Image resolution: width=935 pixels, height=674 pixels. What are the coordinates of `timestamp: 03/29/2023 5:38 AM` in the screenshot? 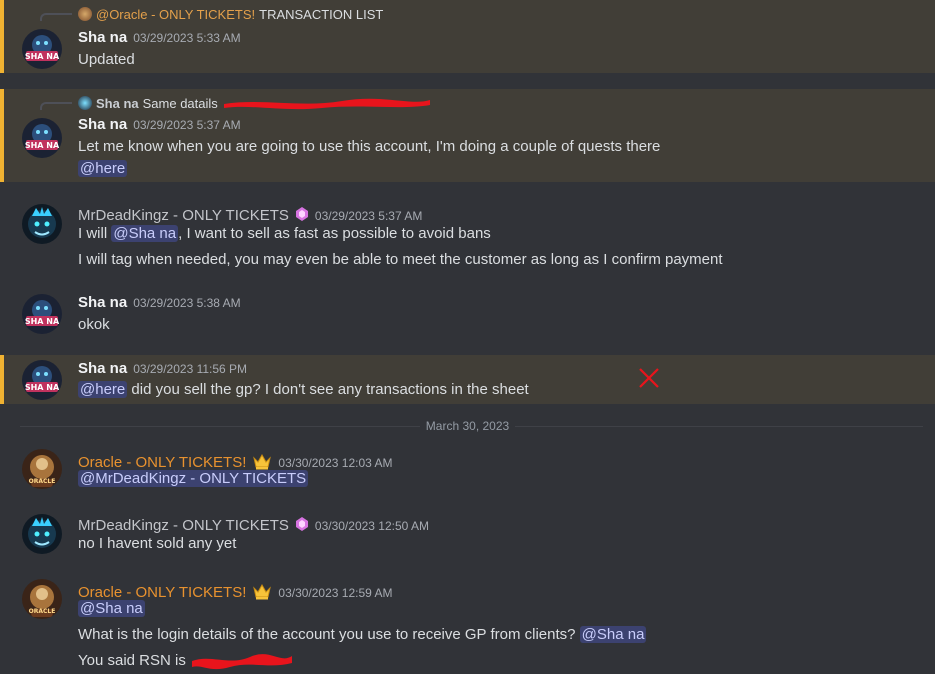 It's located at (186, 303).